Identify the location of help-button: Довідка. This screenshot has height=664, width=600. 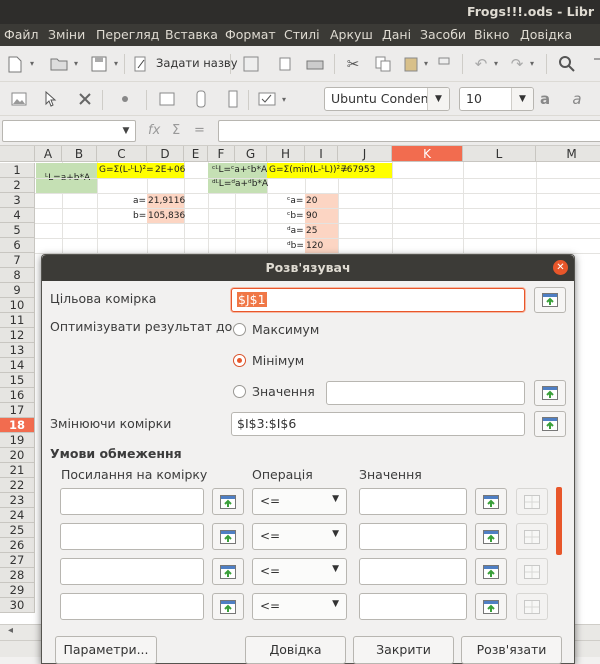
(295, 650).